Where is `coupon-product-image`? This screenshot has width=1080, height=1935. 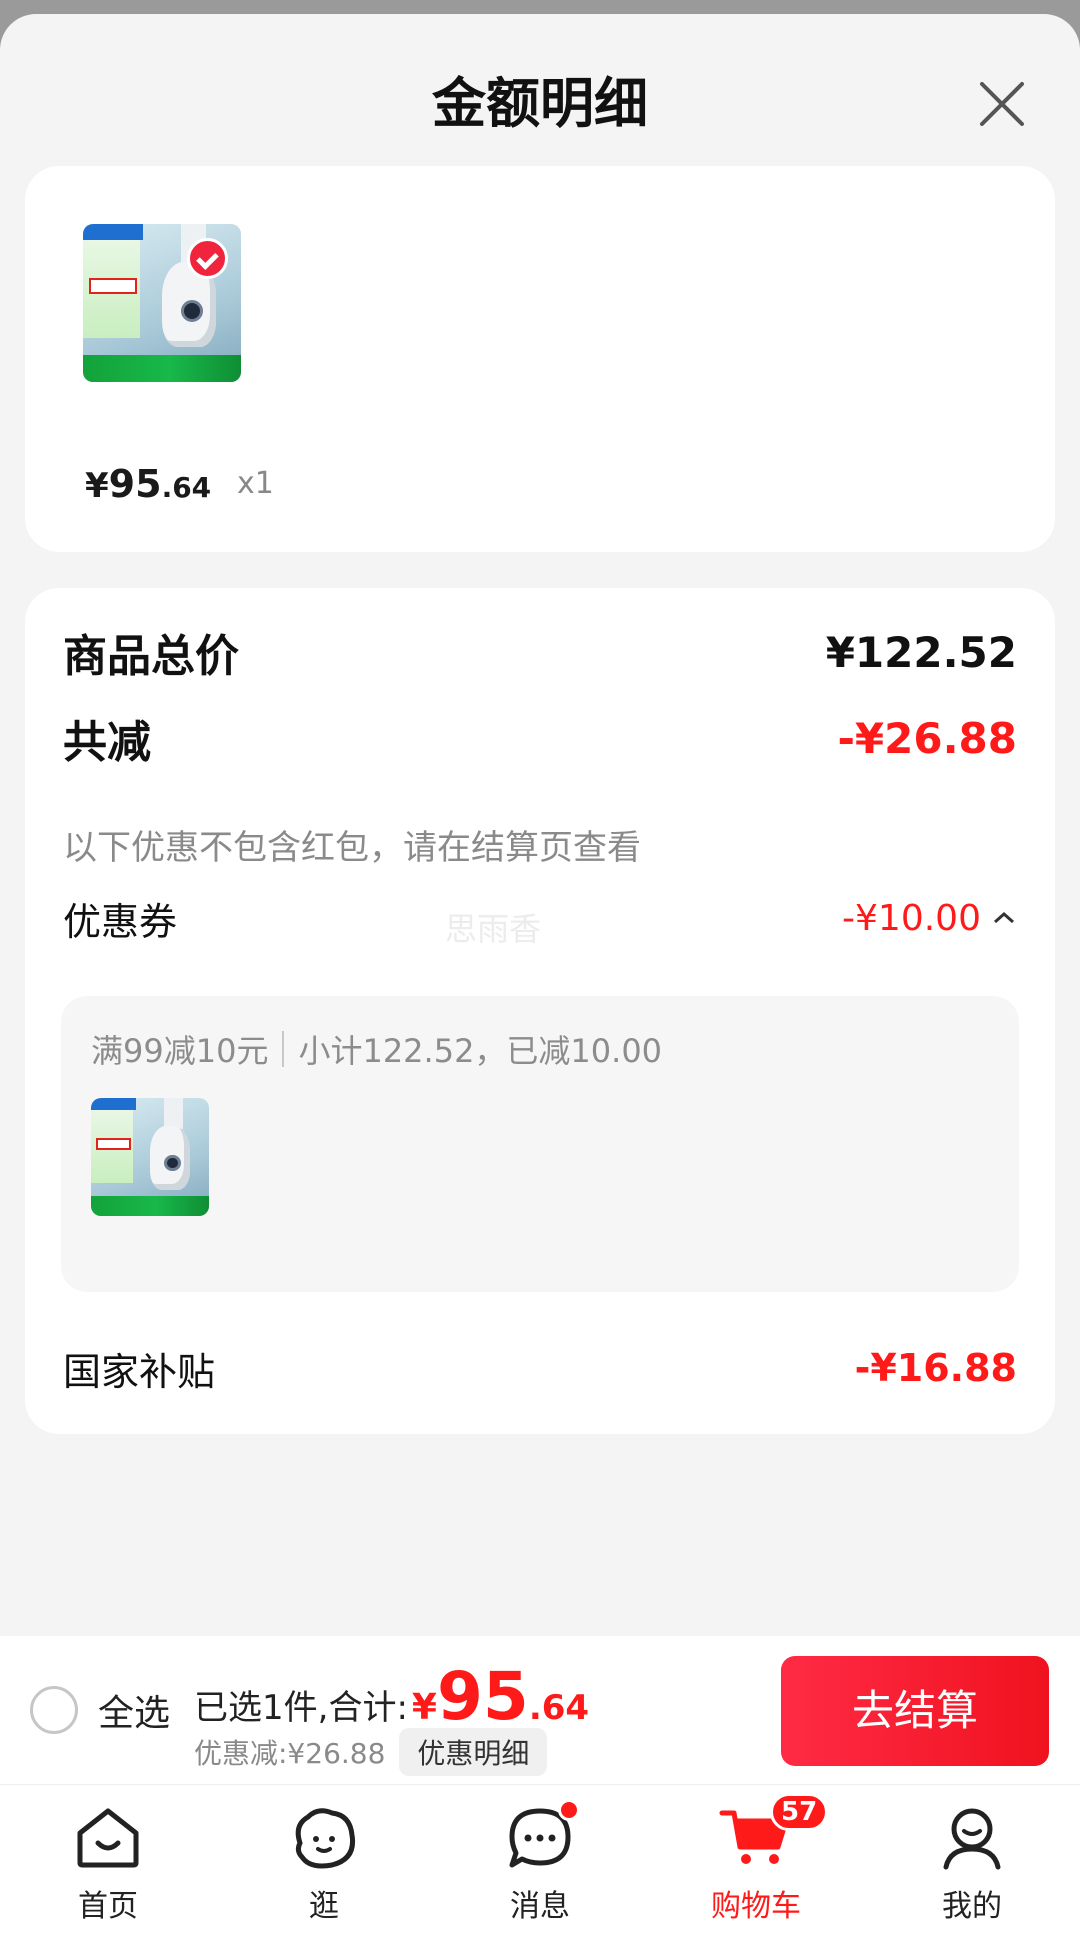 coupon-product-image is located at coordinates (150, 1157).